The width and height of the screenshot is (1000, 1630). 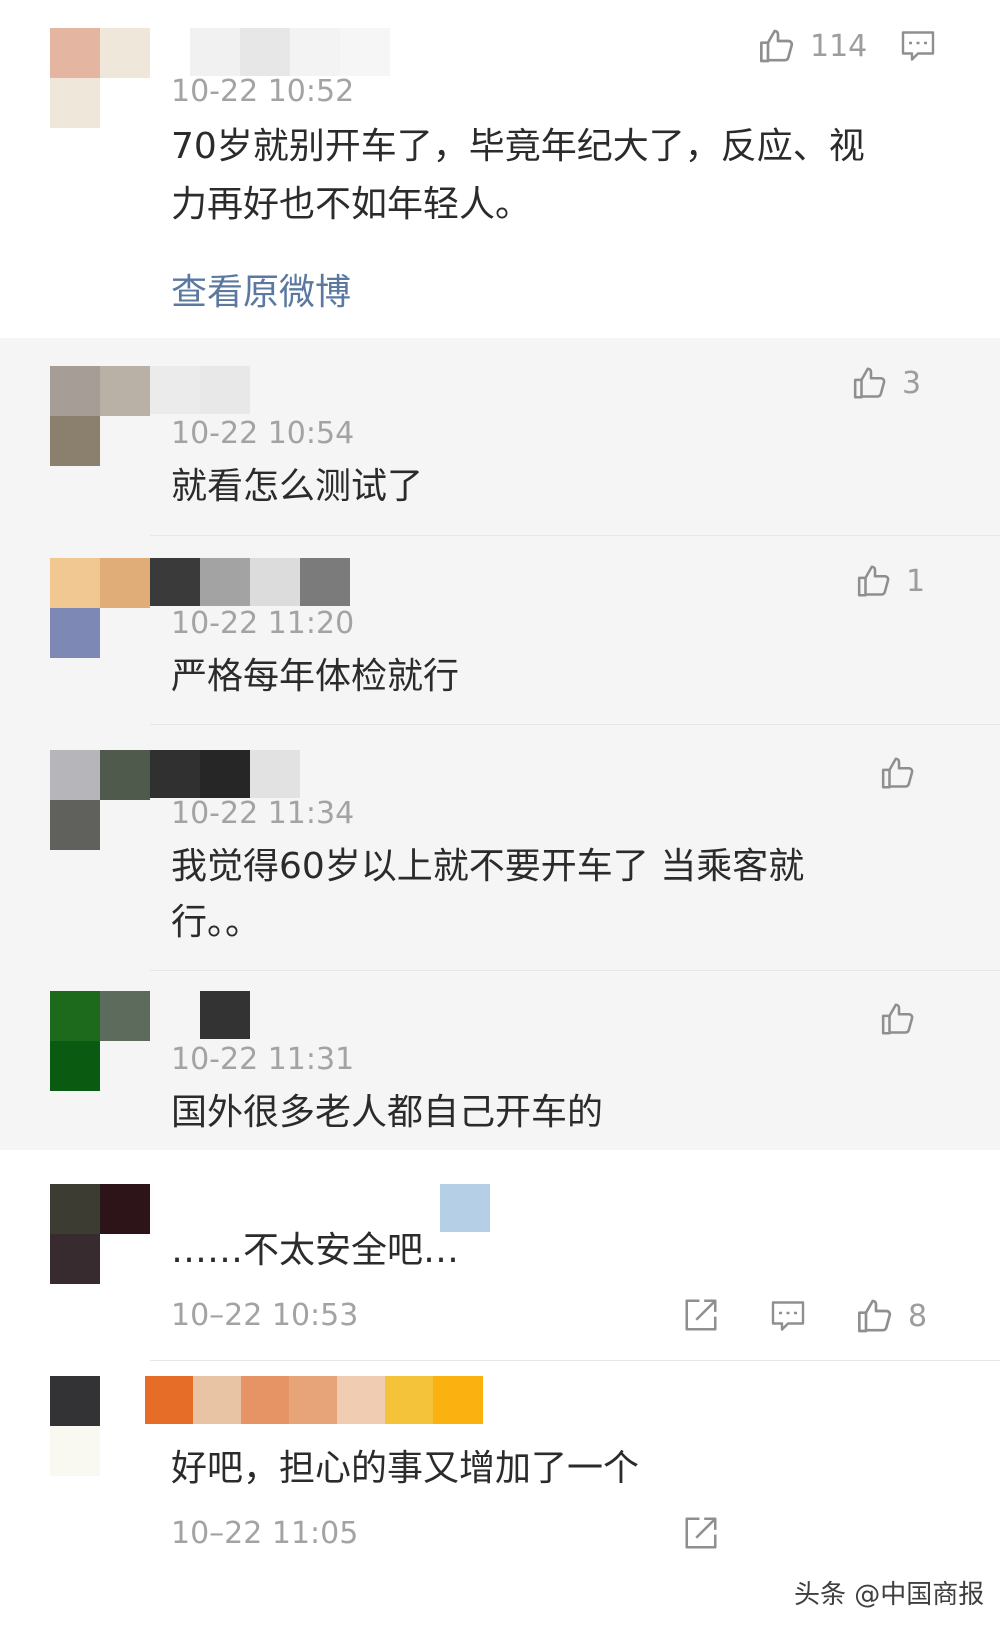 I want to click on comment-text: 国外很多老人都自己开车的, so click(x=387, y=1112).